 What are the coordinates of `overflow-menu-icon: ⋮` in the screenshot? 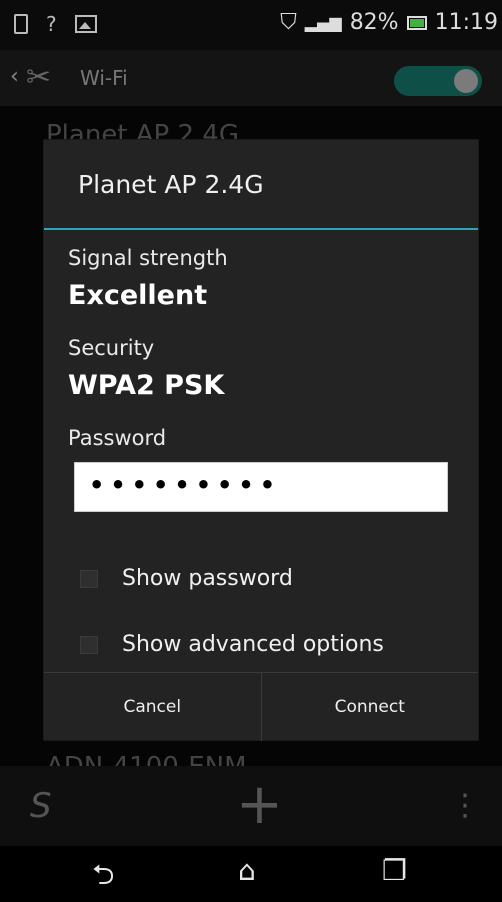 It's located at (465, 805).